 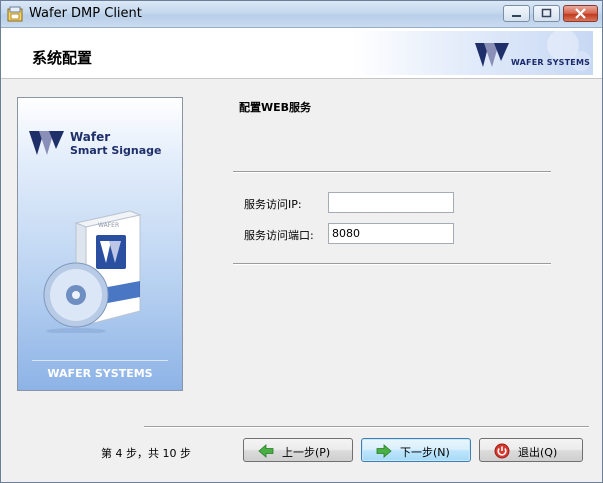 What do you see at coordinates (391, 202) in the screenshot?
I see `ip-input` at bounding box center [391, 202].